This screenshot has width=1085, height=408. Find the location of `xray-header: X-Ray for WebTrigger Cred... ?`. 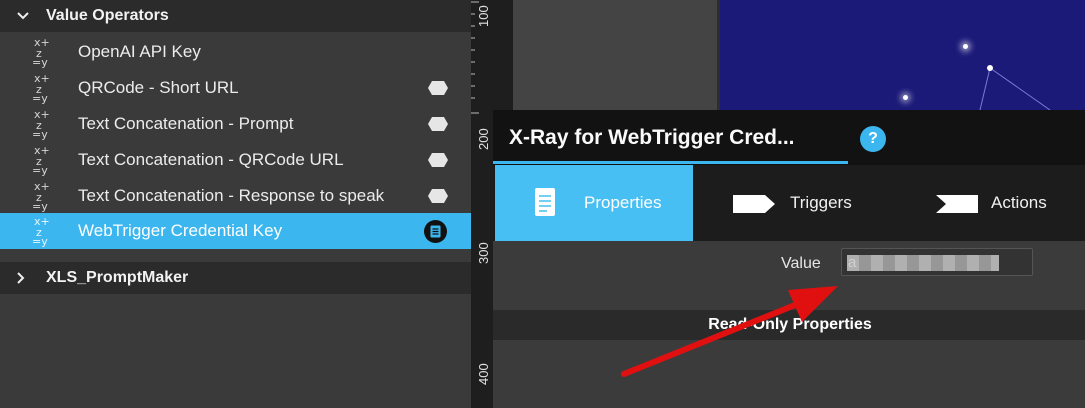

xray-header: X-Ray for WebTrigger Cred... ? is located at coordinates (789, 137).